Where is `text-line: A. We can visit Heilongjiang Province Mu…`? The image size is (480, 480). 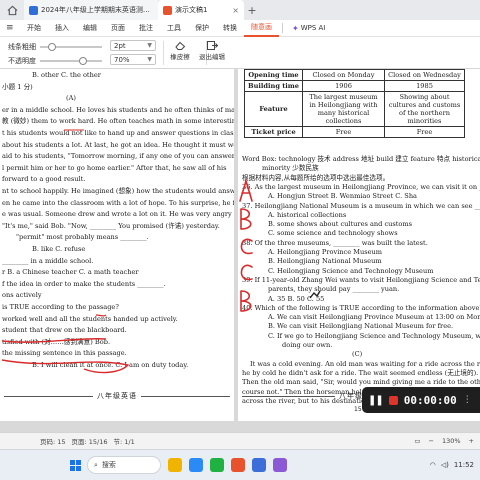 text-line: A. We can visit Heilongjiang Province Mu… is located at coordinates (374, 317).